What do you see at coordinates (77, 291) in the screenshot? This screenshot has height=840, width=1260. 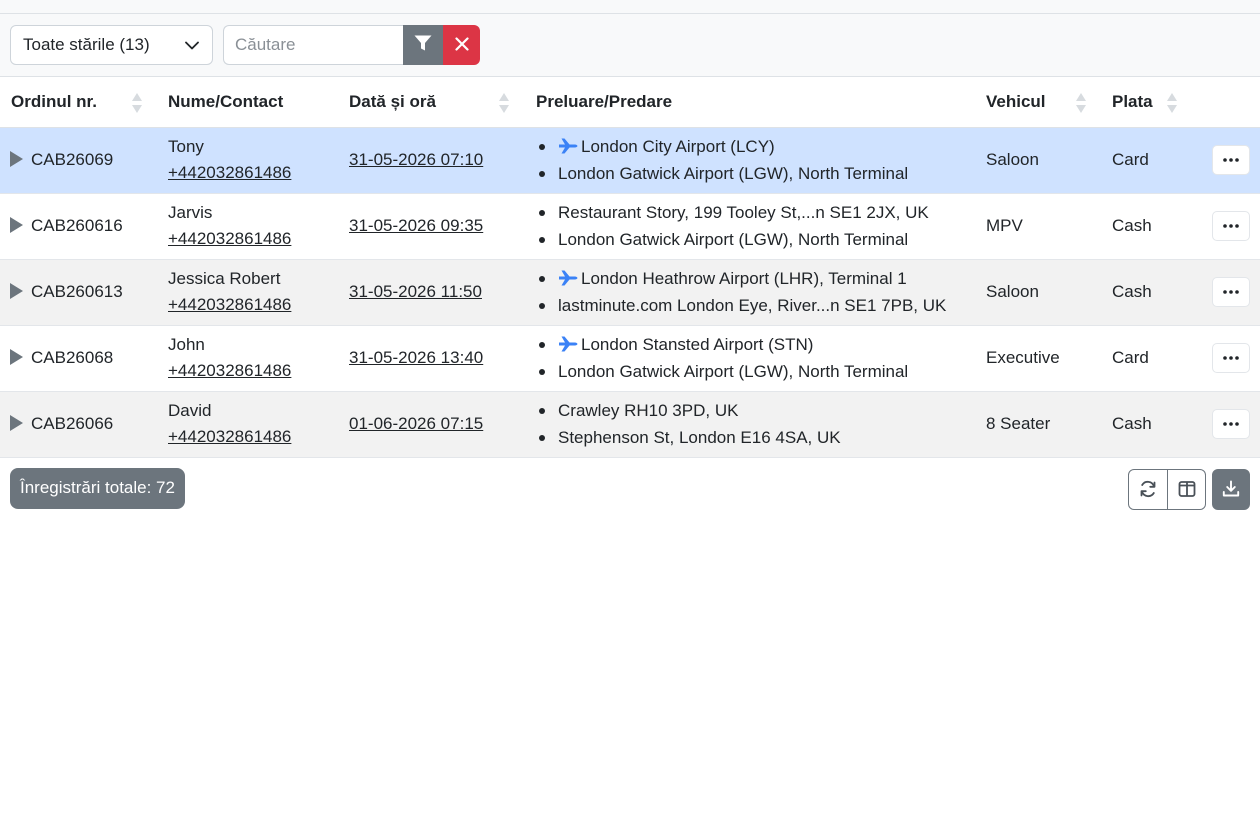 I see `order-number: CAB260613` at bounding box center [77, 291].